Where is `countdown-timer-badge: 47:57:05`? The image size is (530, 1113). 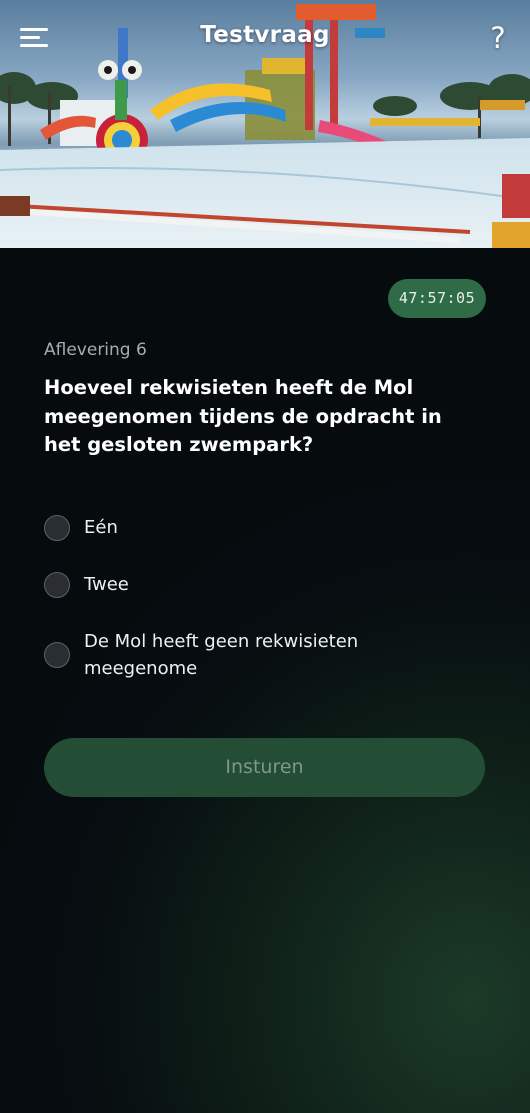 countdown-timer-badge: 47:57:05 is located at coordinates (437, 298).